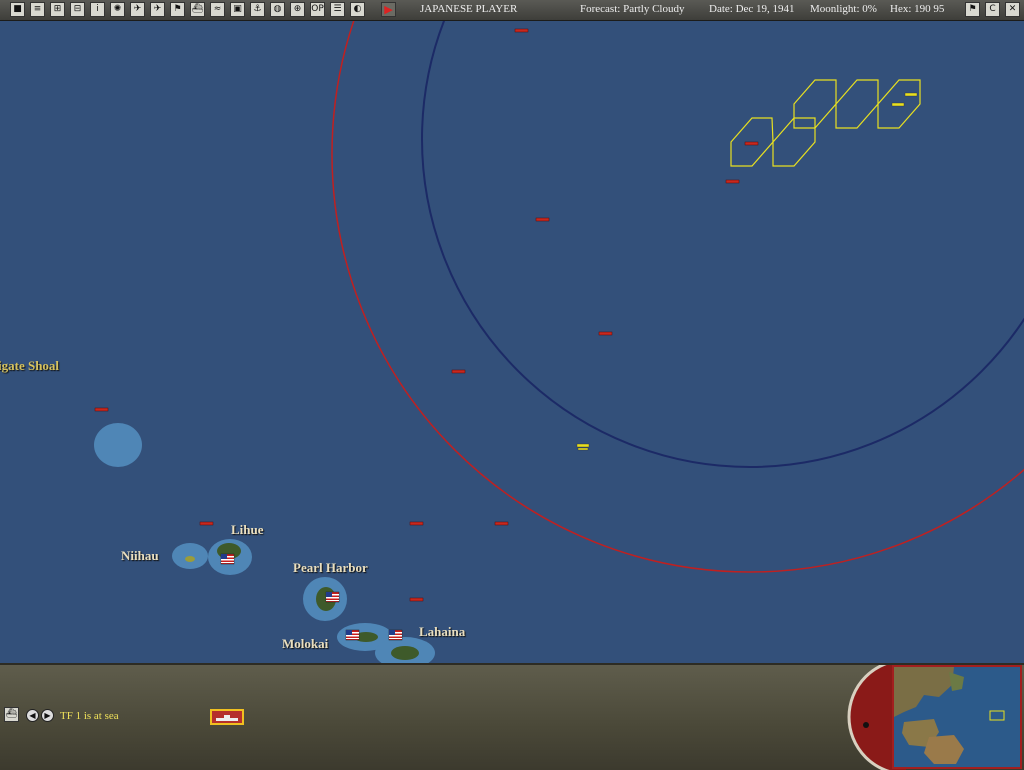 This screenshot has width=1024, height=770. I want to click on next-arrow-button: ▶, so click(47, 715).